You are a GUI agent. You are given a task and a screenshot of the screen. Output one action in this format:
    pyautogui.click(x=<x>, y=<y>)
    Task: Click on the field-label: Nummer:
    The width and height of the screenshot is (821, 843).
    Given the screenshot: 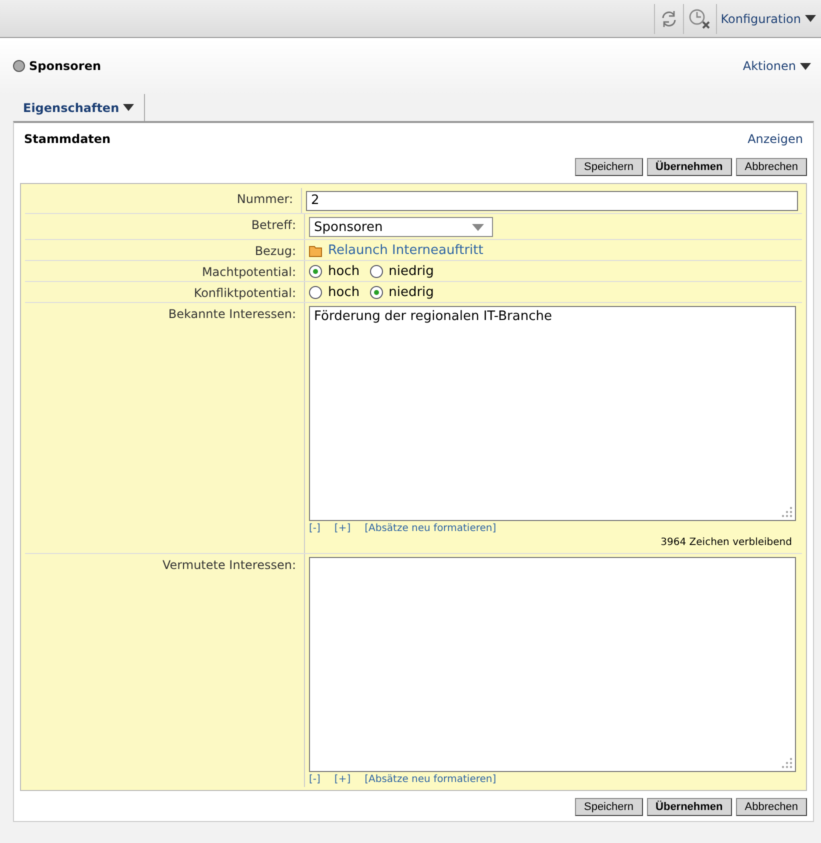 What is the action you would take?
    pyautogui.click(x=264, y=199)
    